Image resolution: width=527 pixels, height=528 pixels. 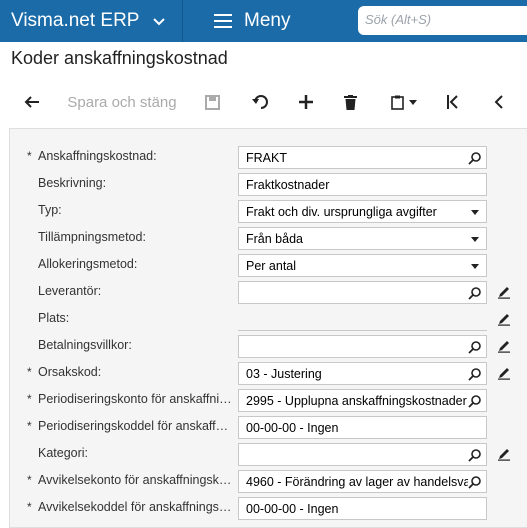 I want to click on field-label: Allokeringsmetod:, so click(x=88, y=264).